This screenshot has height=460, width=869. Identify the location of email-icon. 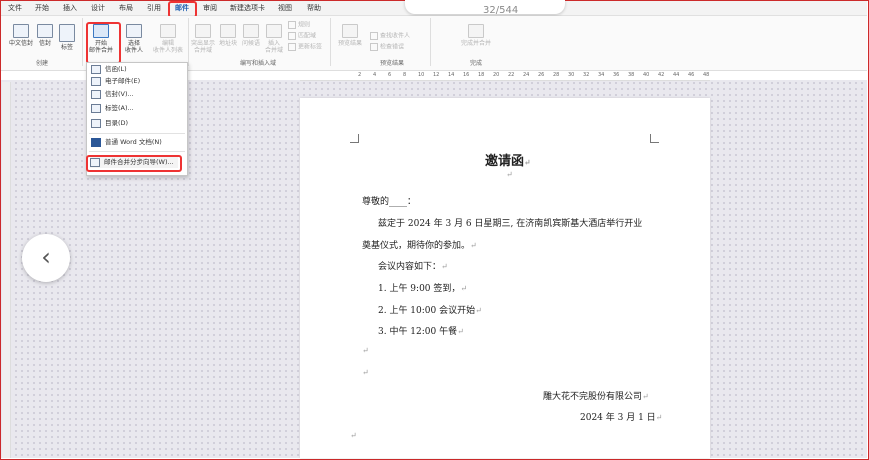
(96, 81).